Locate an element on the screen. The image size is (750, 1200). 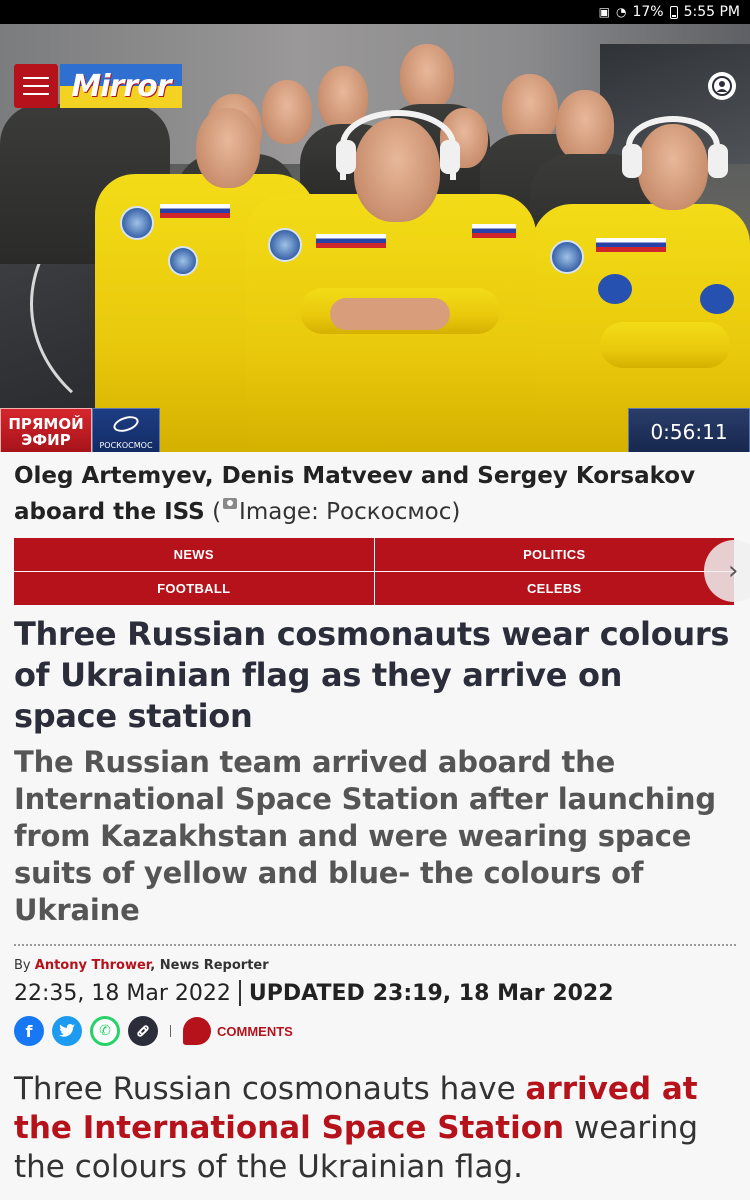
battery-percentage: 17% is located at coordinates (648, 12).